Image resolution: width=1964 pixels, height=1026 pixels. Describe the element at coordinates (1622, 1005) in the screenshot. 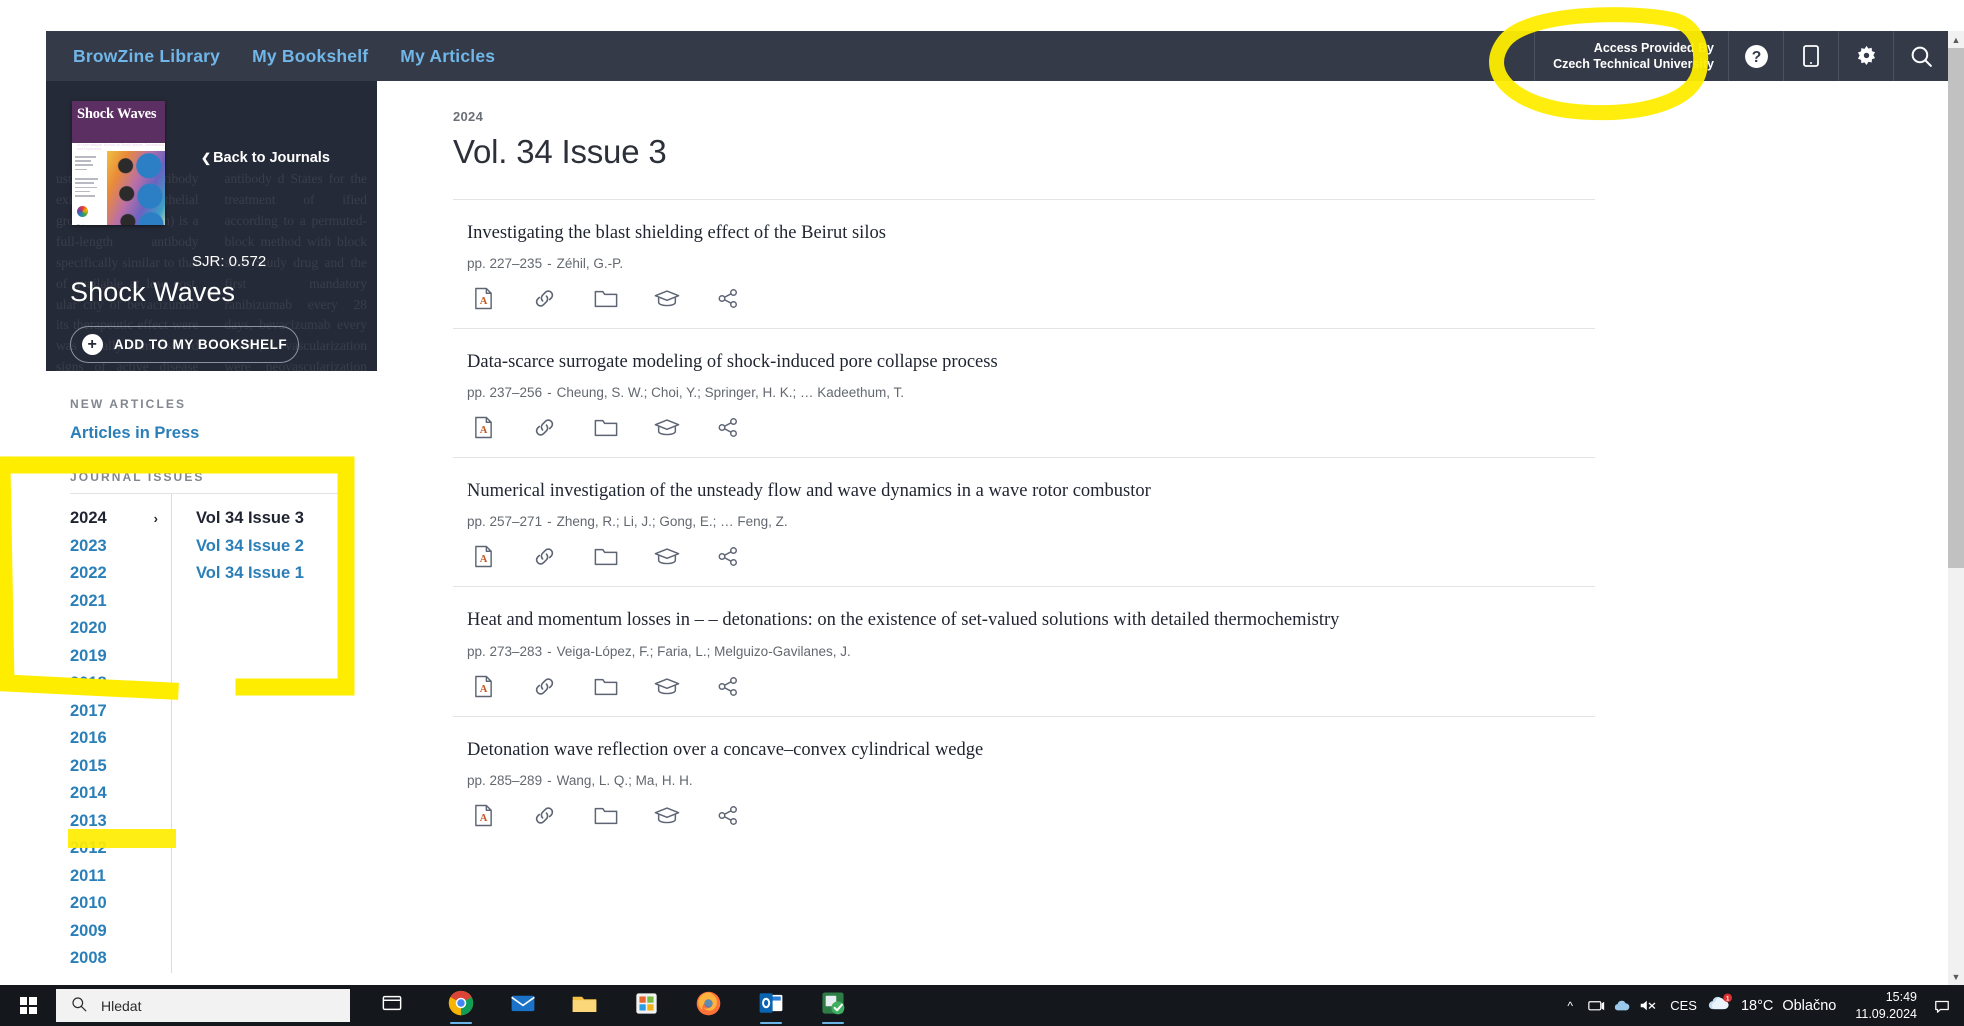

I see `onedrive-icon` at that location.